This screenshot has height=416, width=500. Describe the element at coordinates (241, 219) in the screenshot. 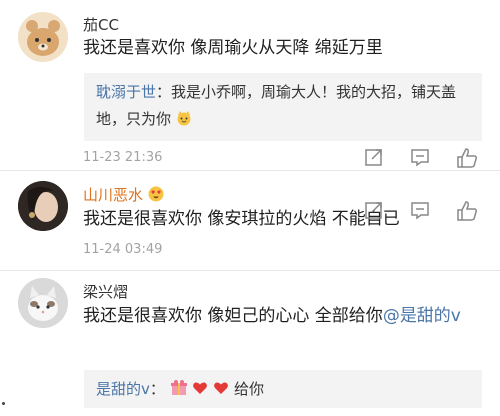

I see `comment-text: 我还是很喜欢你 像安琪拉的火焰 不能自已` at that location.